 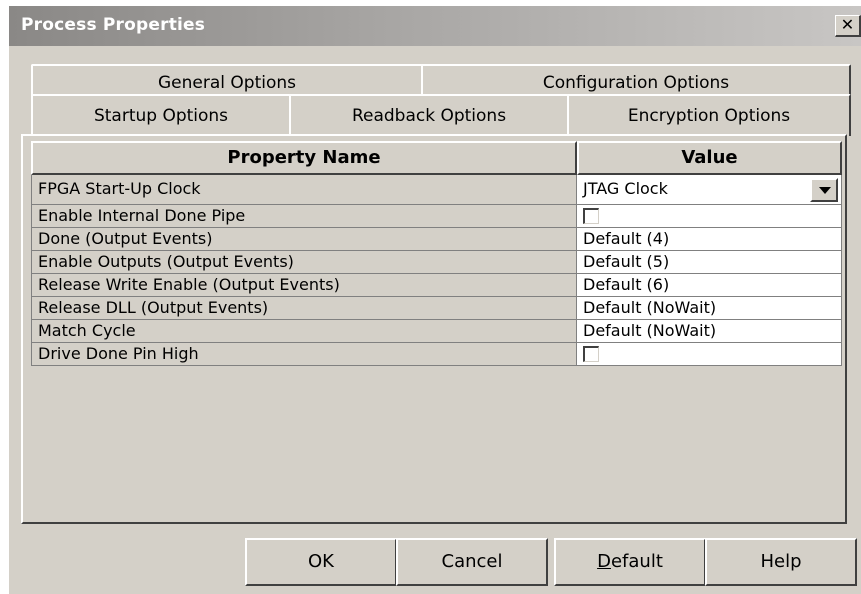 I want to click on tab-label: Readback Options, so click(x=429, y=116).